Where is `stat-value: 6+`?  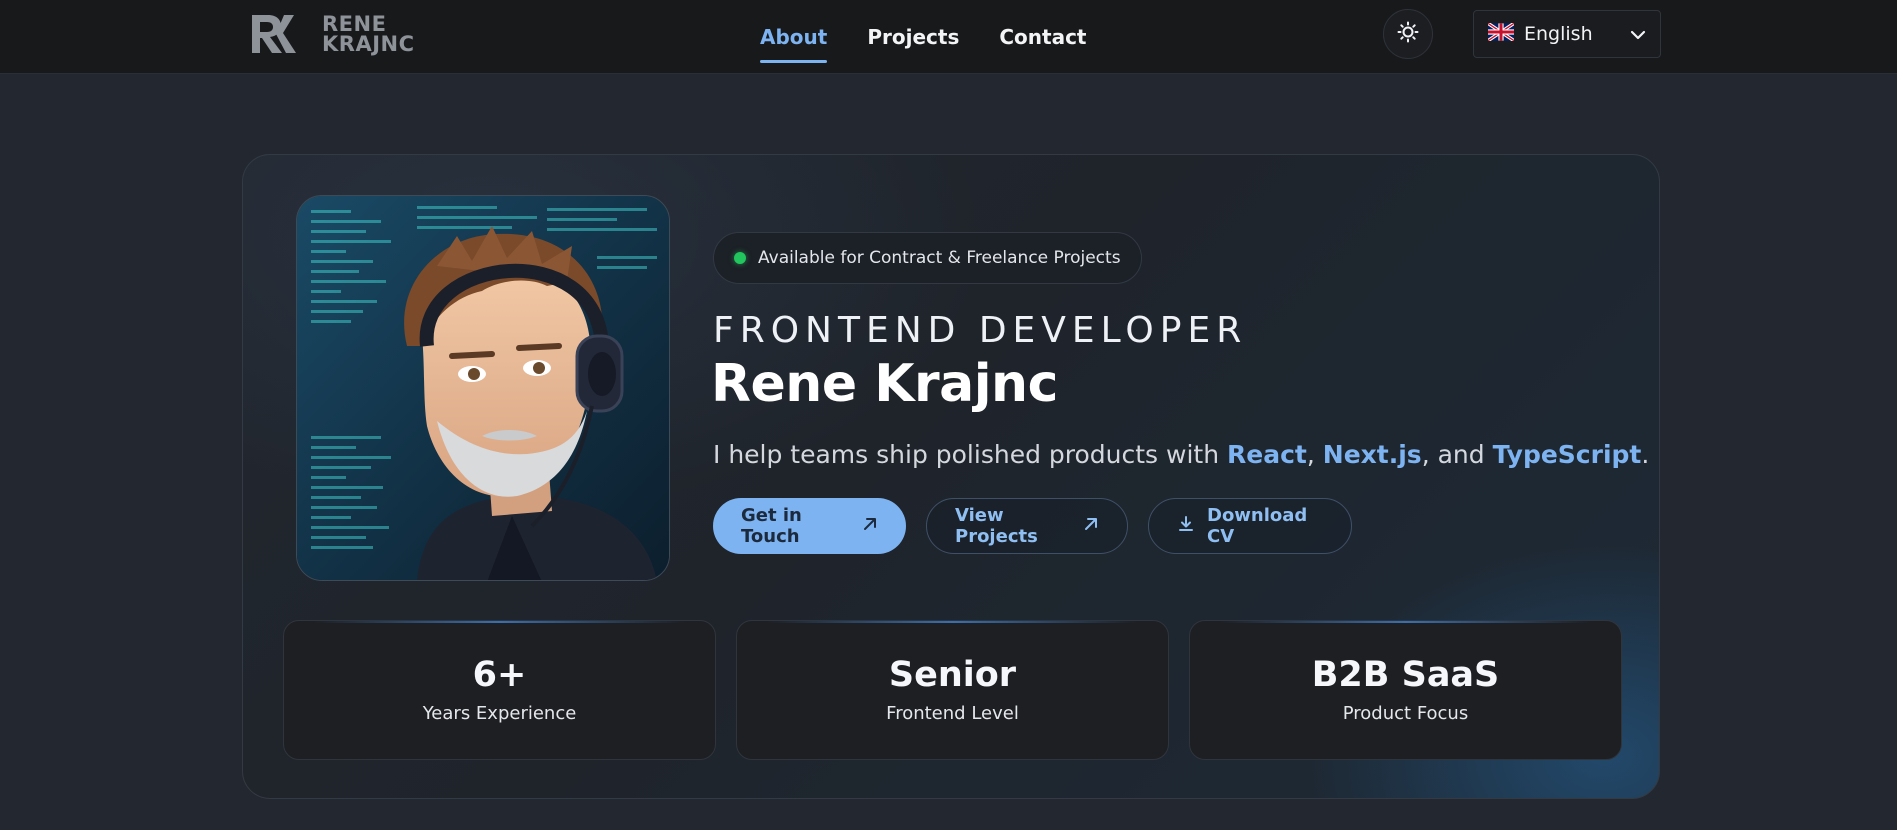
stat-value: 6+ is located at coordinates (499, 675).